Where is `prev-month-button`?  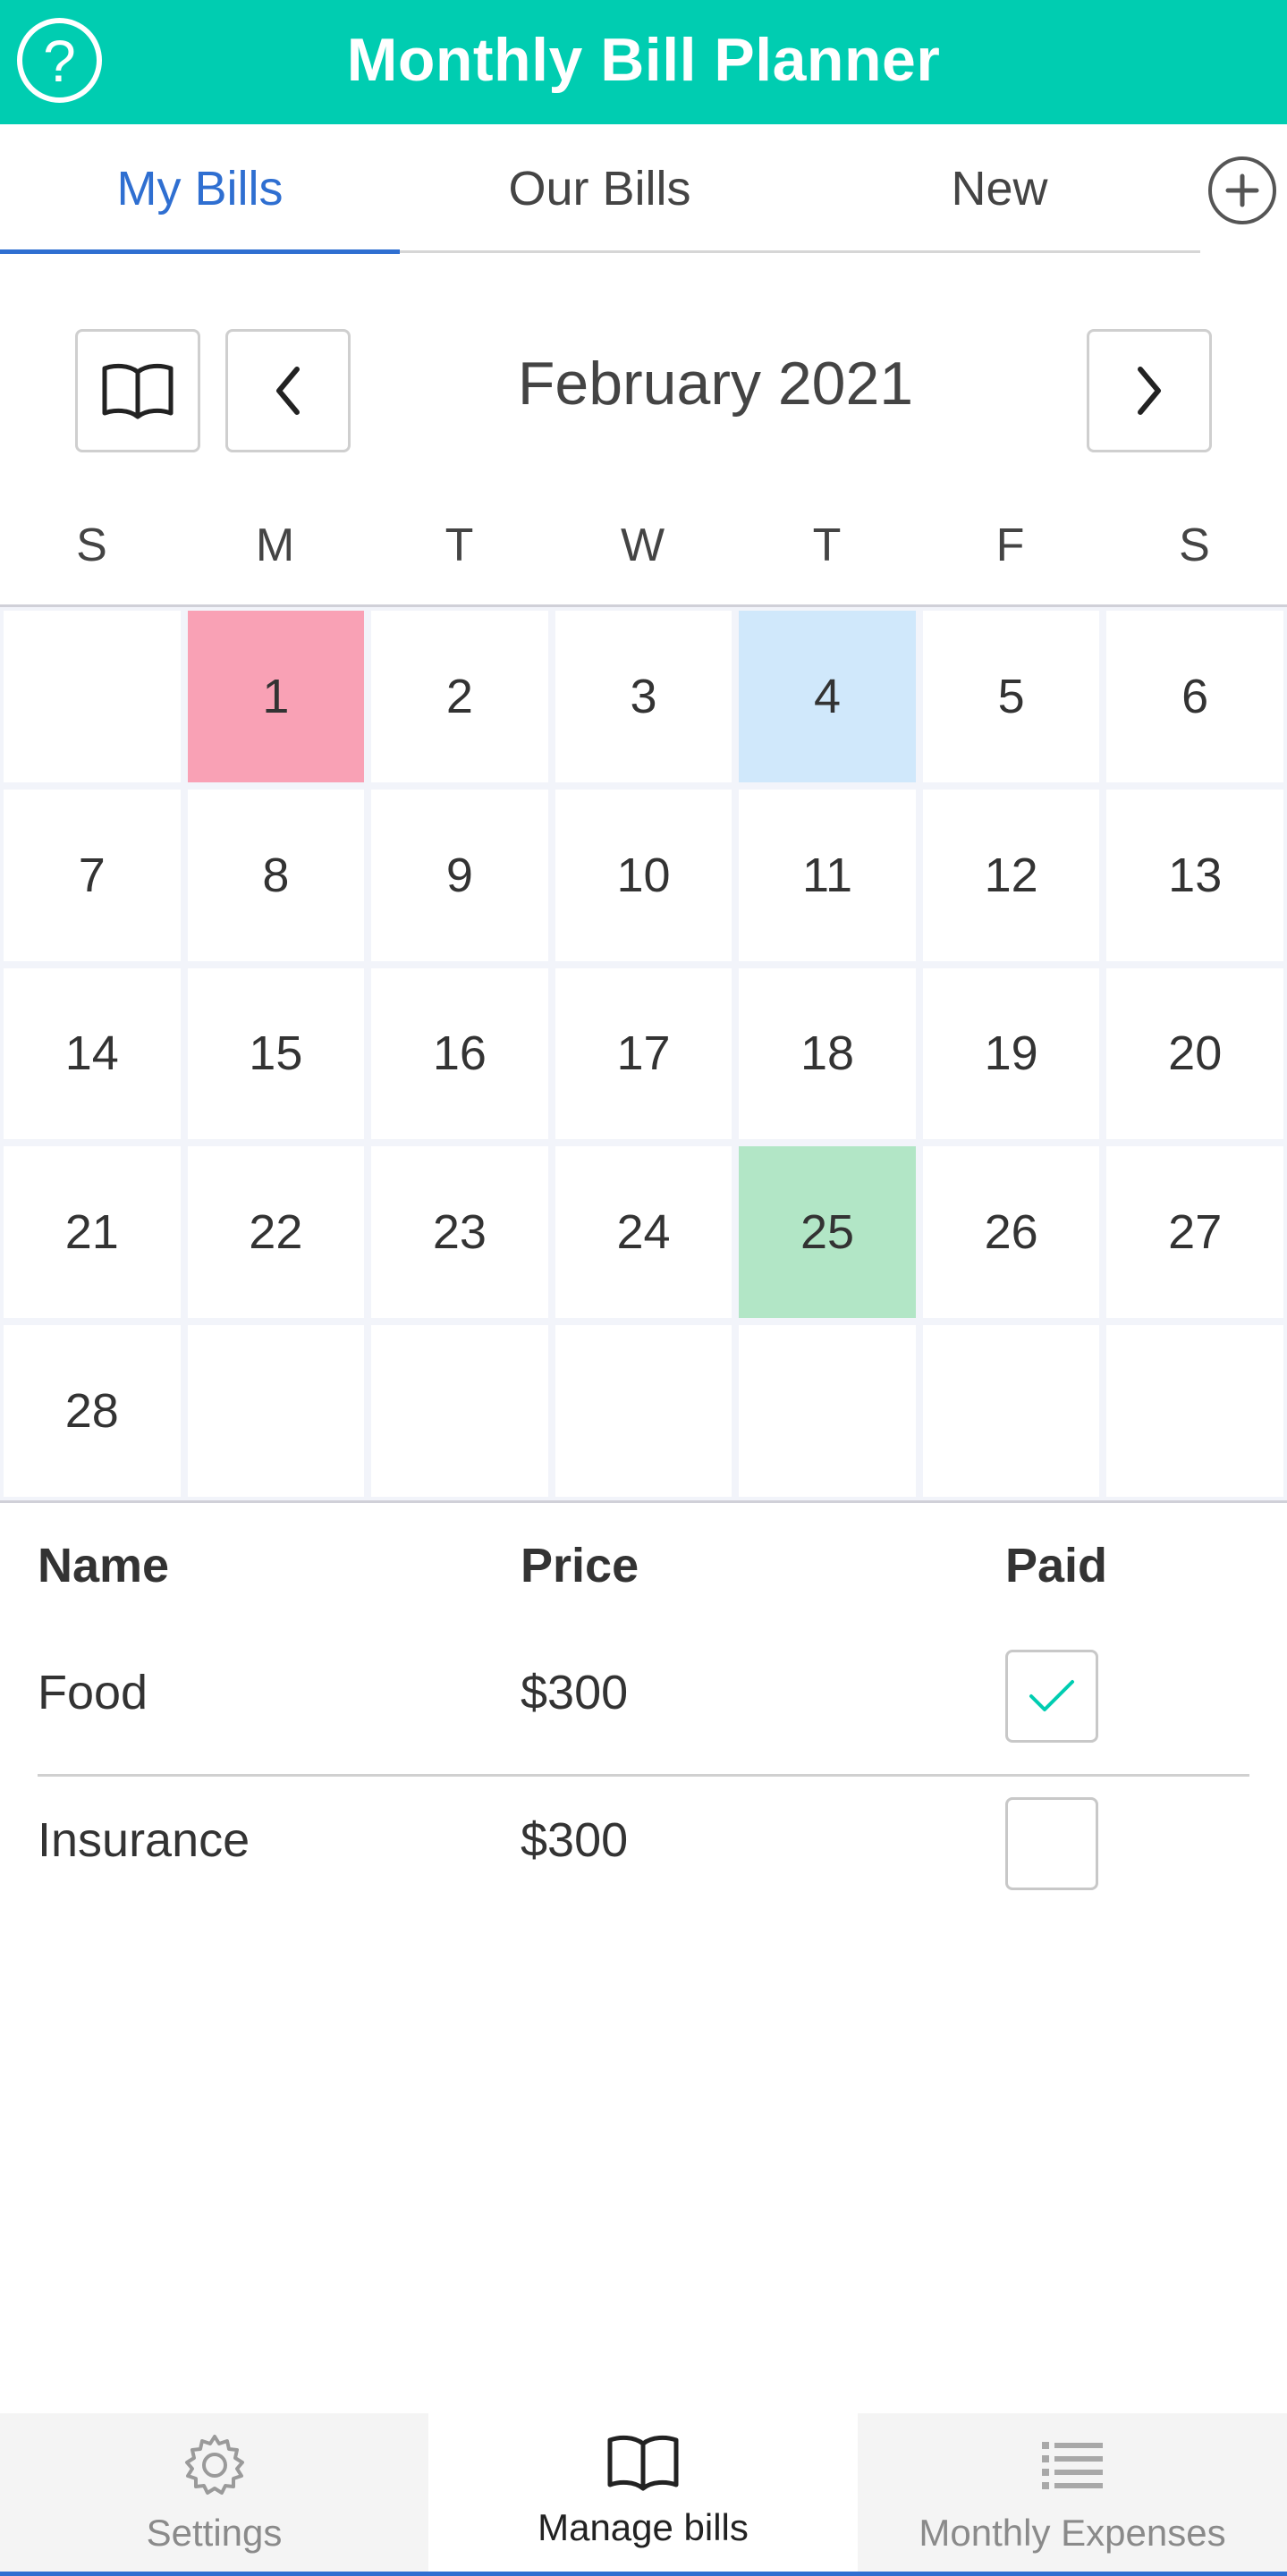 prev-month-button is located at coordinates (288, 390).